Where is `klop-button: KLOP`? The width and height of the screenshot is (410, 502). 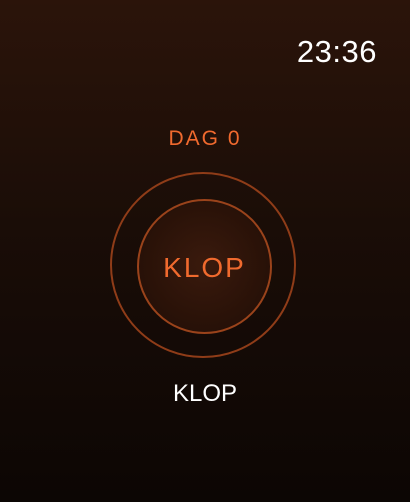 klop-button: KLOP is located at coordinates (204, 266).